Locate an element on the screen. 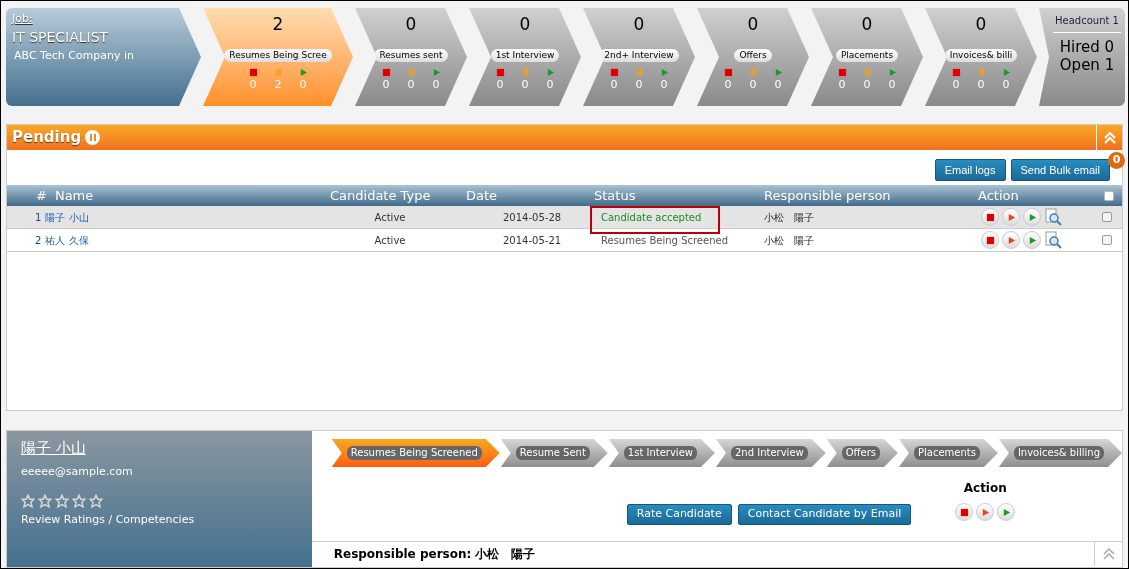 This screenshot has height=569, width=1129. pipeline-stage: 0 Offers 0 0 0 is located at coordinates (753, 57).